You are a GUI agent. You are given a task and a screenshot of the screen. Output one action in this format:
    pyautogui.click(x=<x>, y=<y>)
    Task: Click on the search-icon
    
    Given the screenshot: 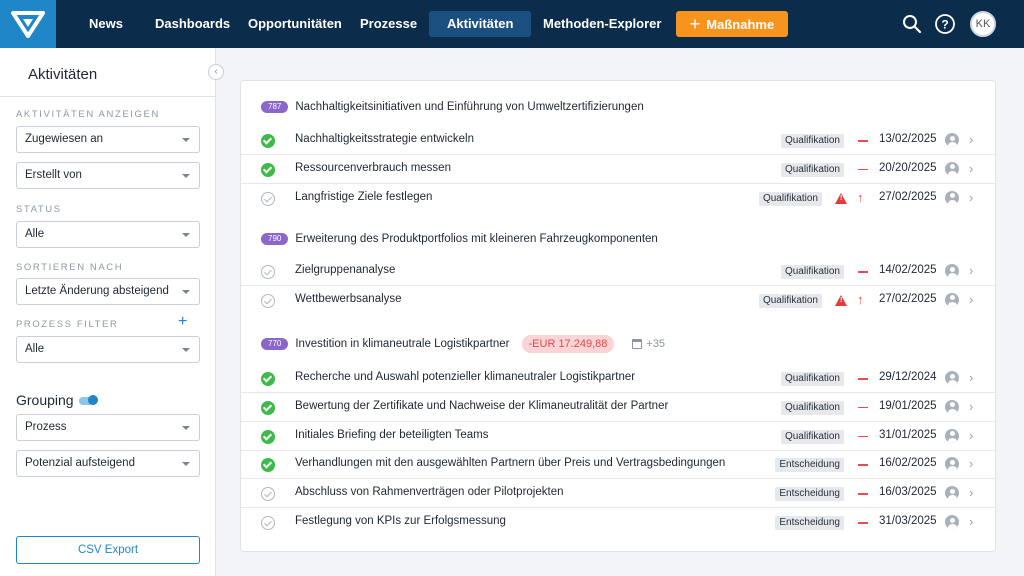 What is the action you would take?
    pyautogui.click(x=912, y=24)
    